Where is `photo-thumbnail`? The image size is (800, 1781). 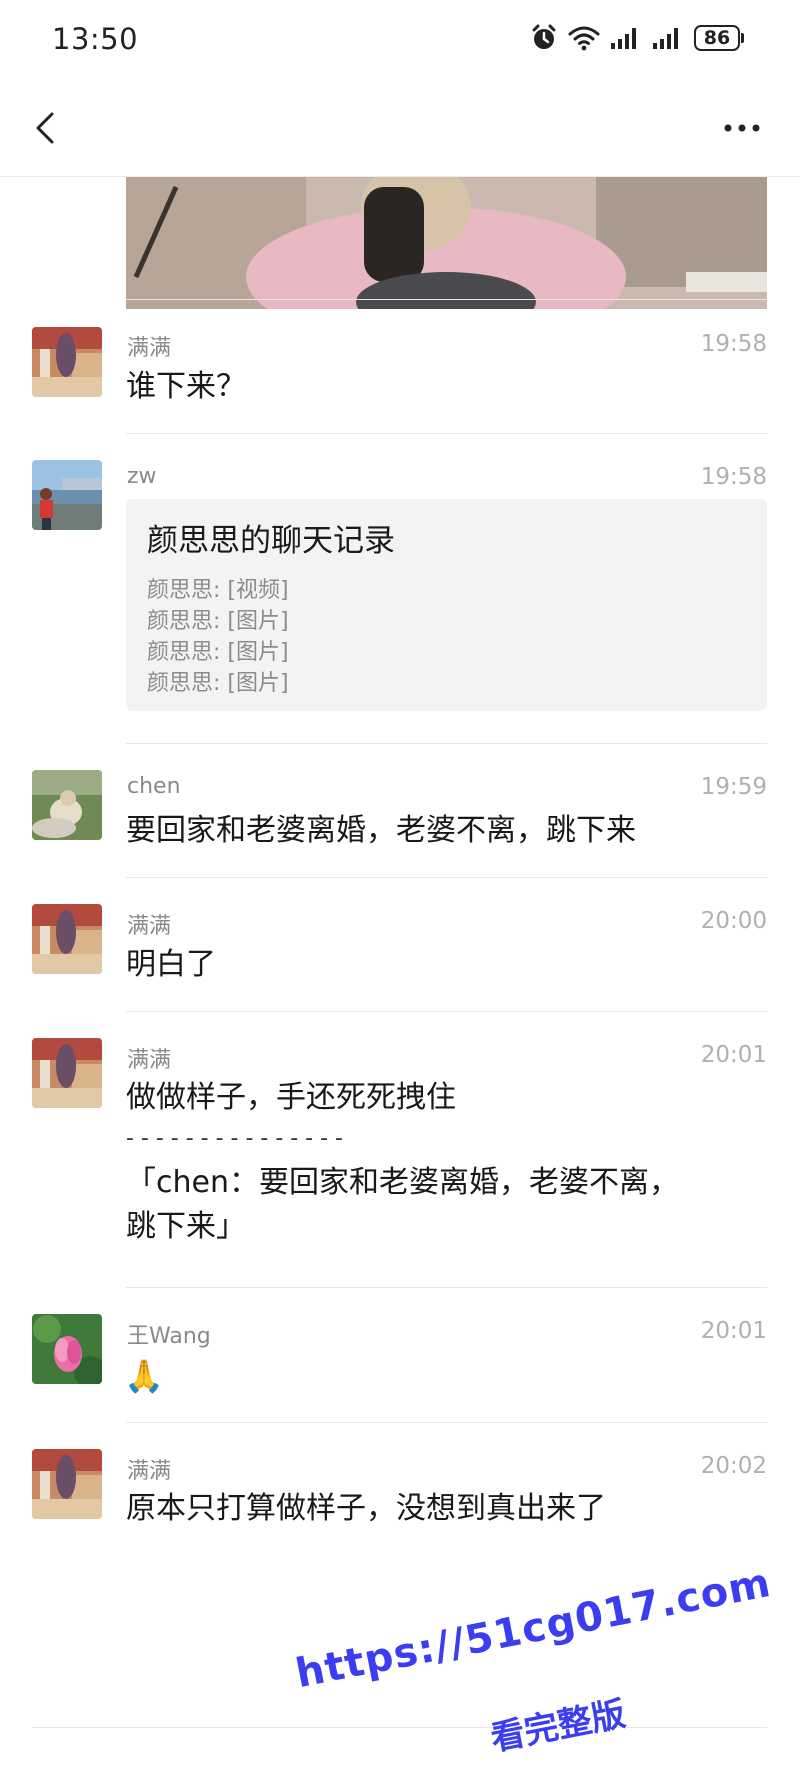 photo-thumbnail is located at coordinates (446, 243).